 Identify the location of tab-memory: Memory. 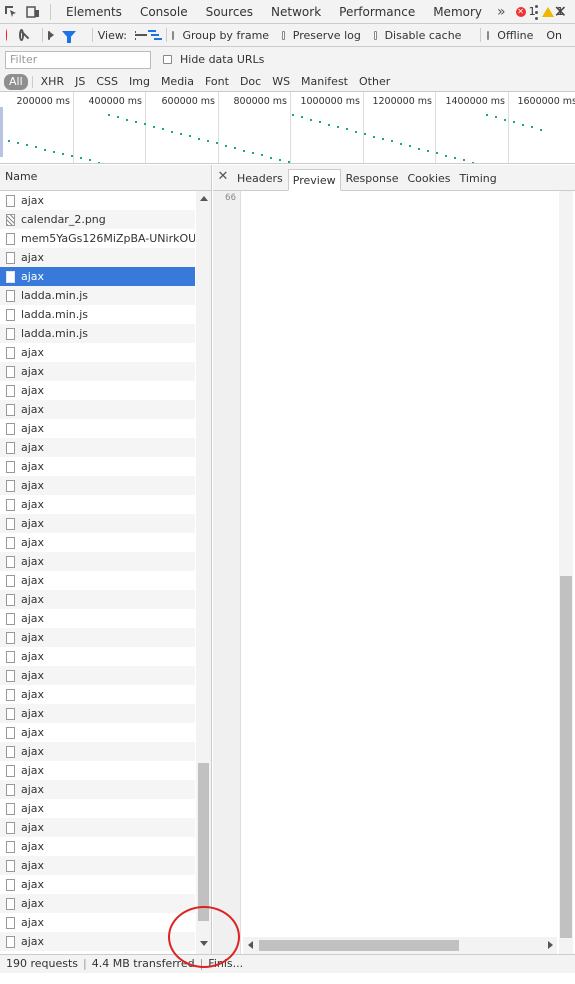
(457, 12).